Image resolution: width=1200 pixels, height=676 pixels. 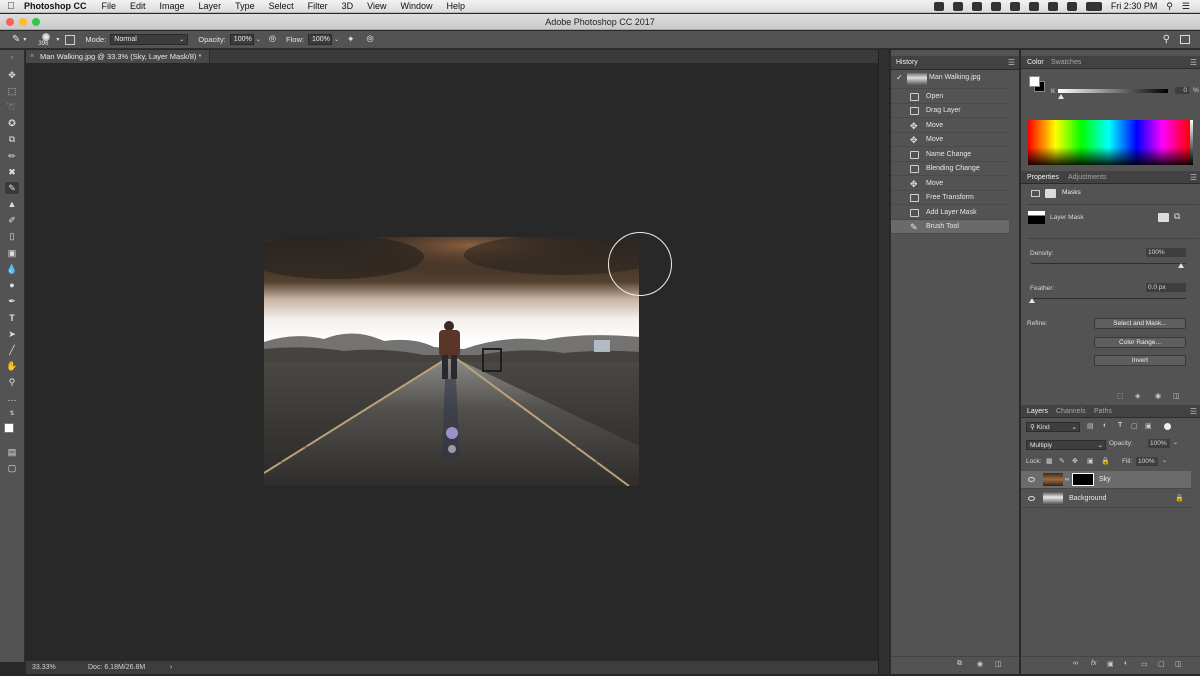 I want to click on menu-3d: 3D, so click(x=348, y=6).